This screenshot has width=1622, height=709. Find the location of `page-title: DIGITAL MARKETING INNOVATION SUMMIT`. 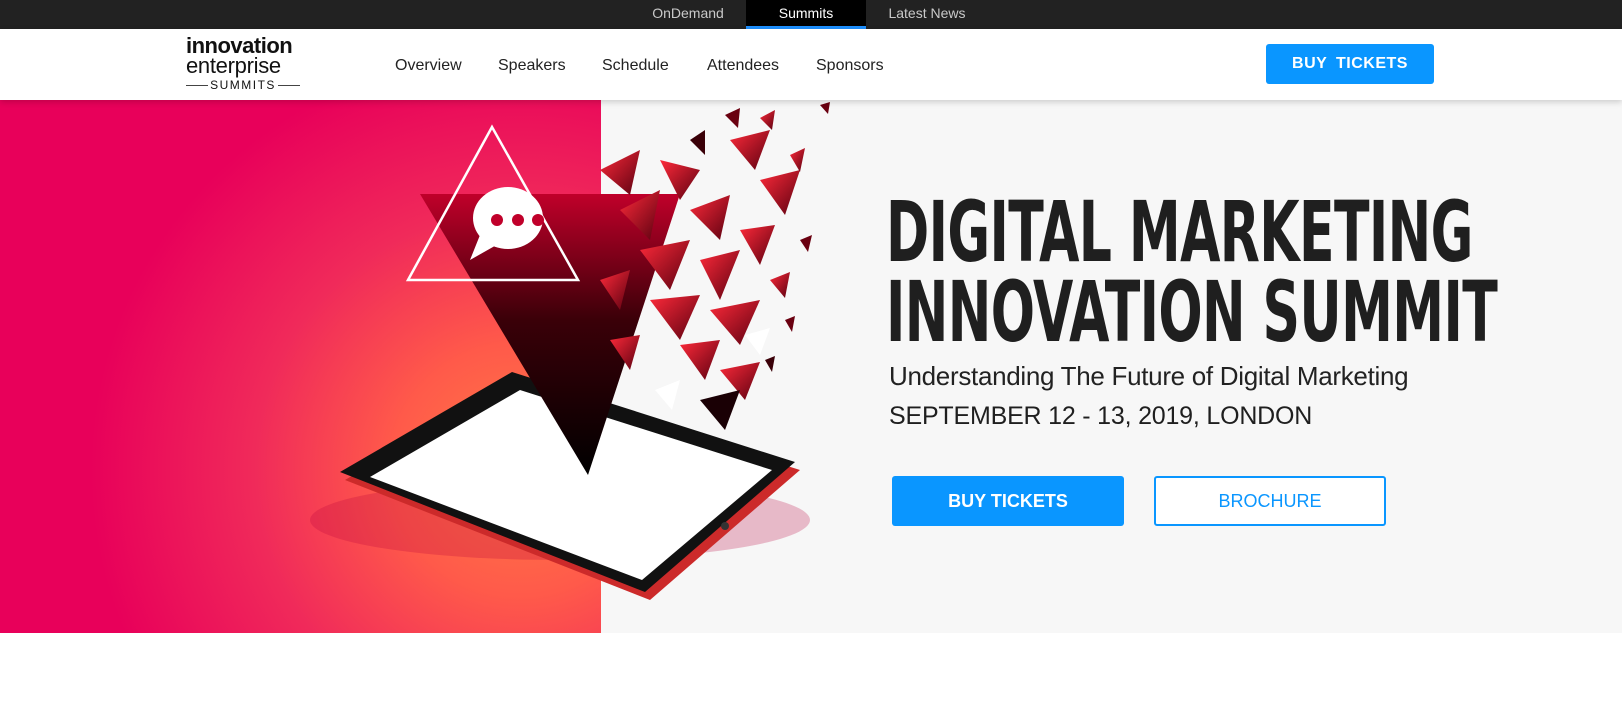

page-title: DIGITAL MARKETING INNOVATION SUMMIT is located at coordinates (1192, 272).